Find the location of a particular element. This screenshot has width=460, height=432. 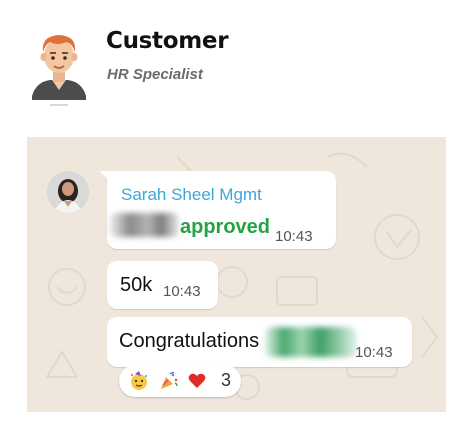

contact-role: HR Specialist is located at coordinates (155, 74).